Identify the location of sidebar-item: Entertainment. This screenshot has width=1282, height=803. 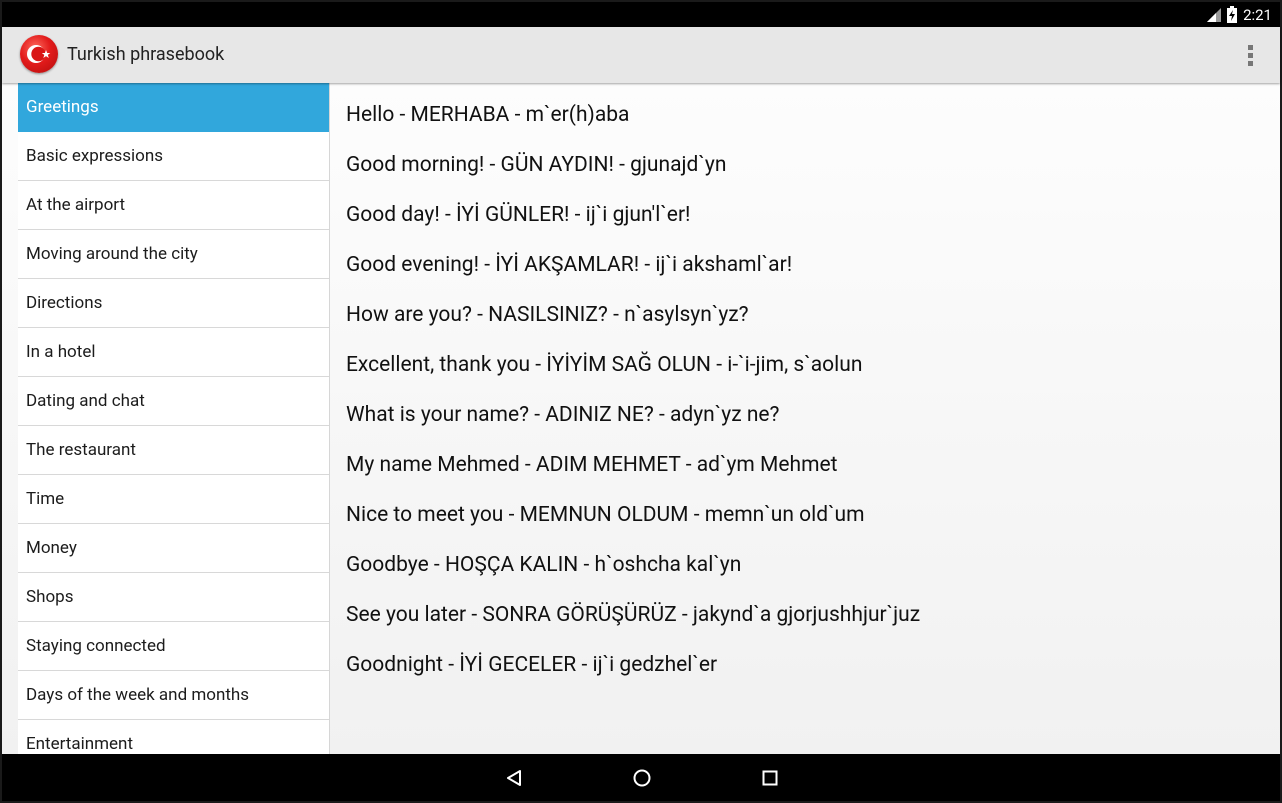
(173, 737).